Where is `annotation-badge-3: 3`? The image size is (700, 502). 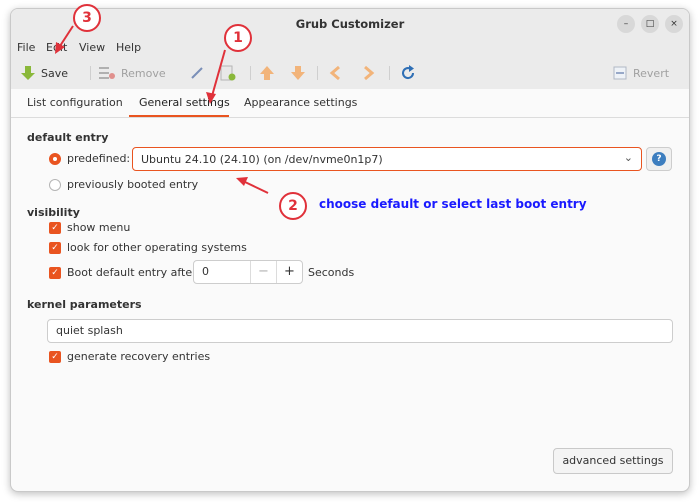
annotation-badge-3: 3 is located at coordinates (87, 18).